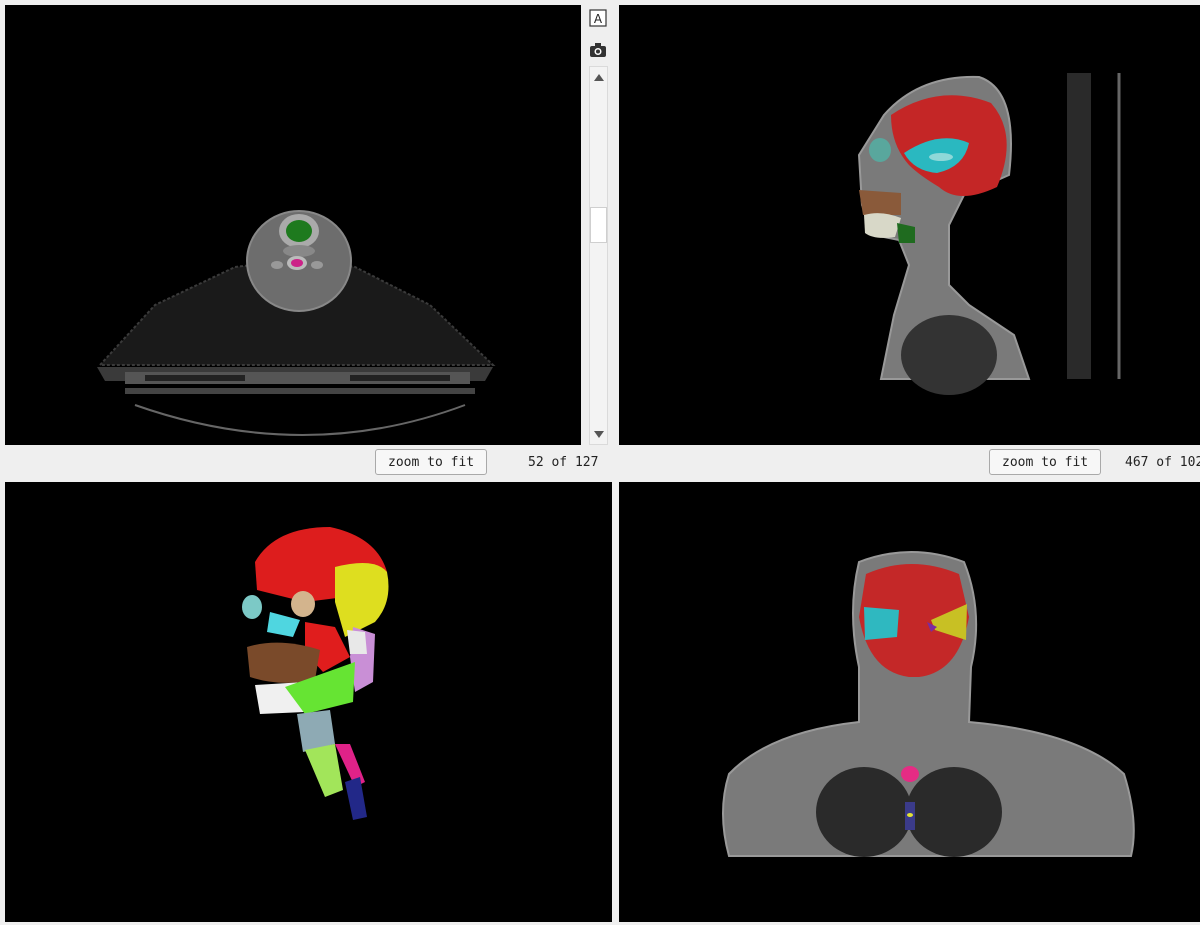 The image size is (1200, 925). What do you see at coordinates (598, 50) in the screenshot?
I see `camera-icon` at bounding box center [598, 50].